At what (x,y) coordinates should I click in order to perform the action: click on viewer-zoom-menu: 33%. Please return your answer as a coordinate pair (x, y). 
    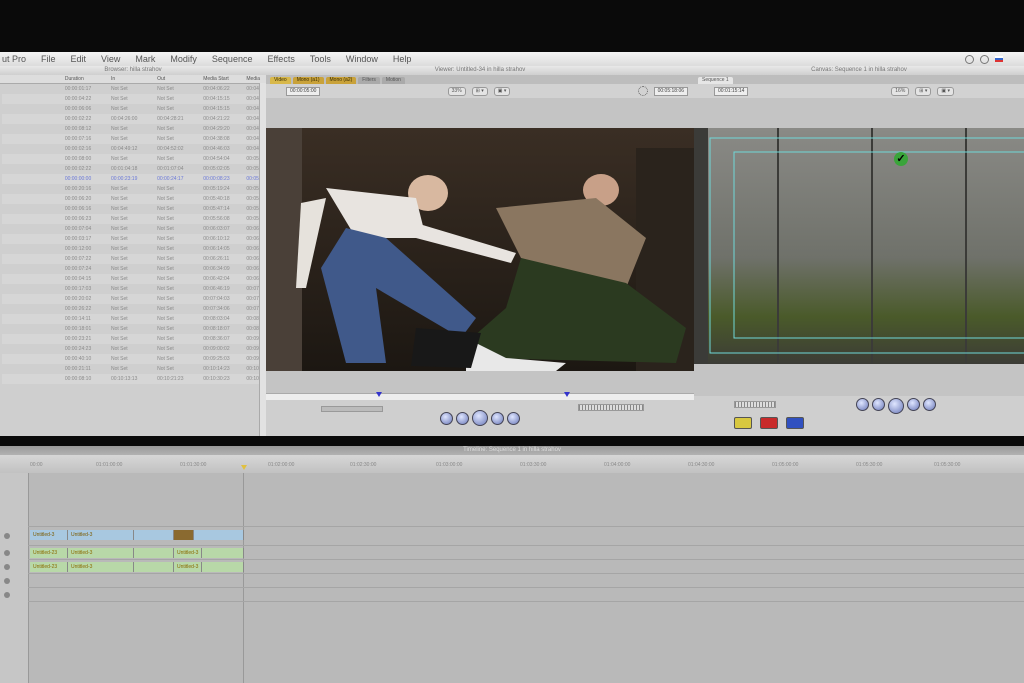
    Looking at the image, I should click on (456, 91).